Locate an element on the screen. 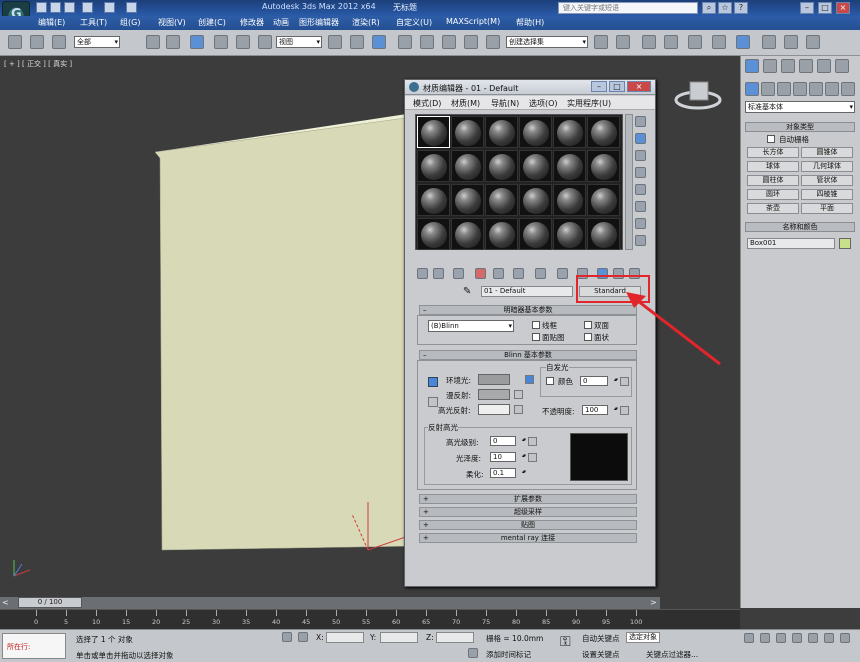  opacity-spinner: 100 is located at coordinates (599, 410).